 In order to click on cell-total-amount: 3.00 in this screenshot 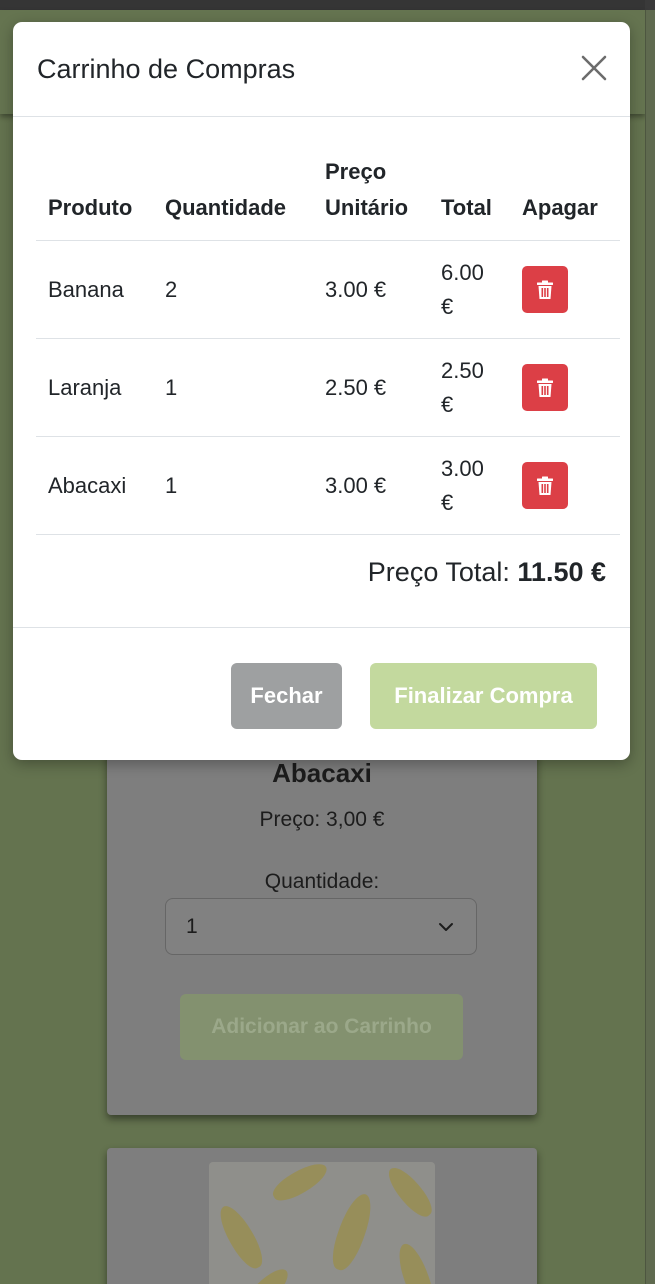, I will do `click(462, 468)`.